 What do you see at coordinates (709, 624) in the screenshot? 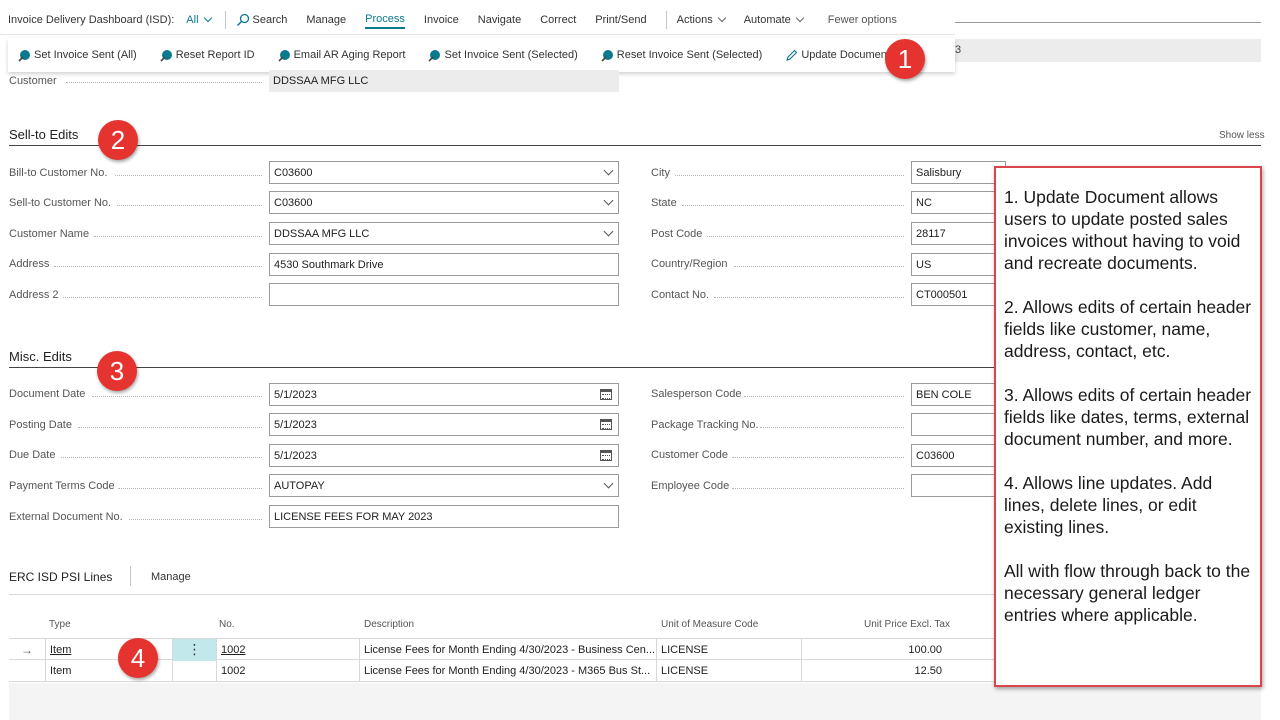
I see `col-head-uom: Unit of Measure Code` at bounding box center [709, 624].